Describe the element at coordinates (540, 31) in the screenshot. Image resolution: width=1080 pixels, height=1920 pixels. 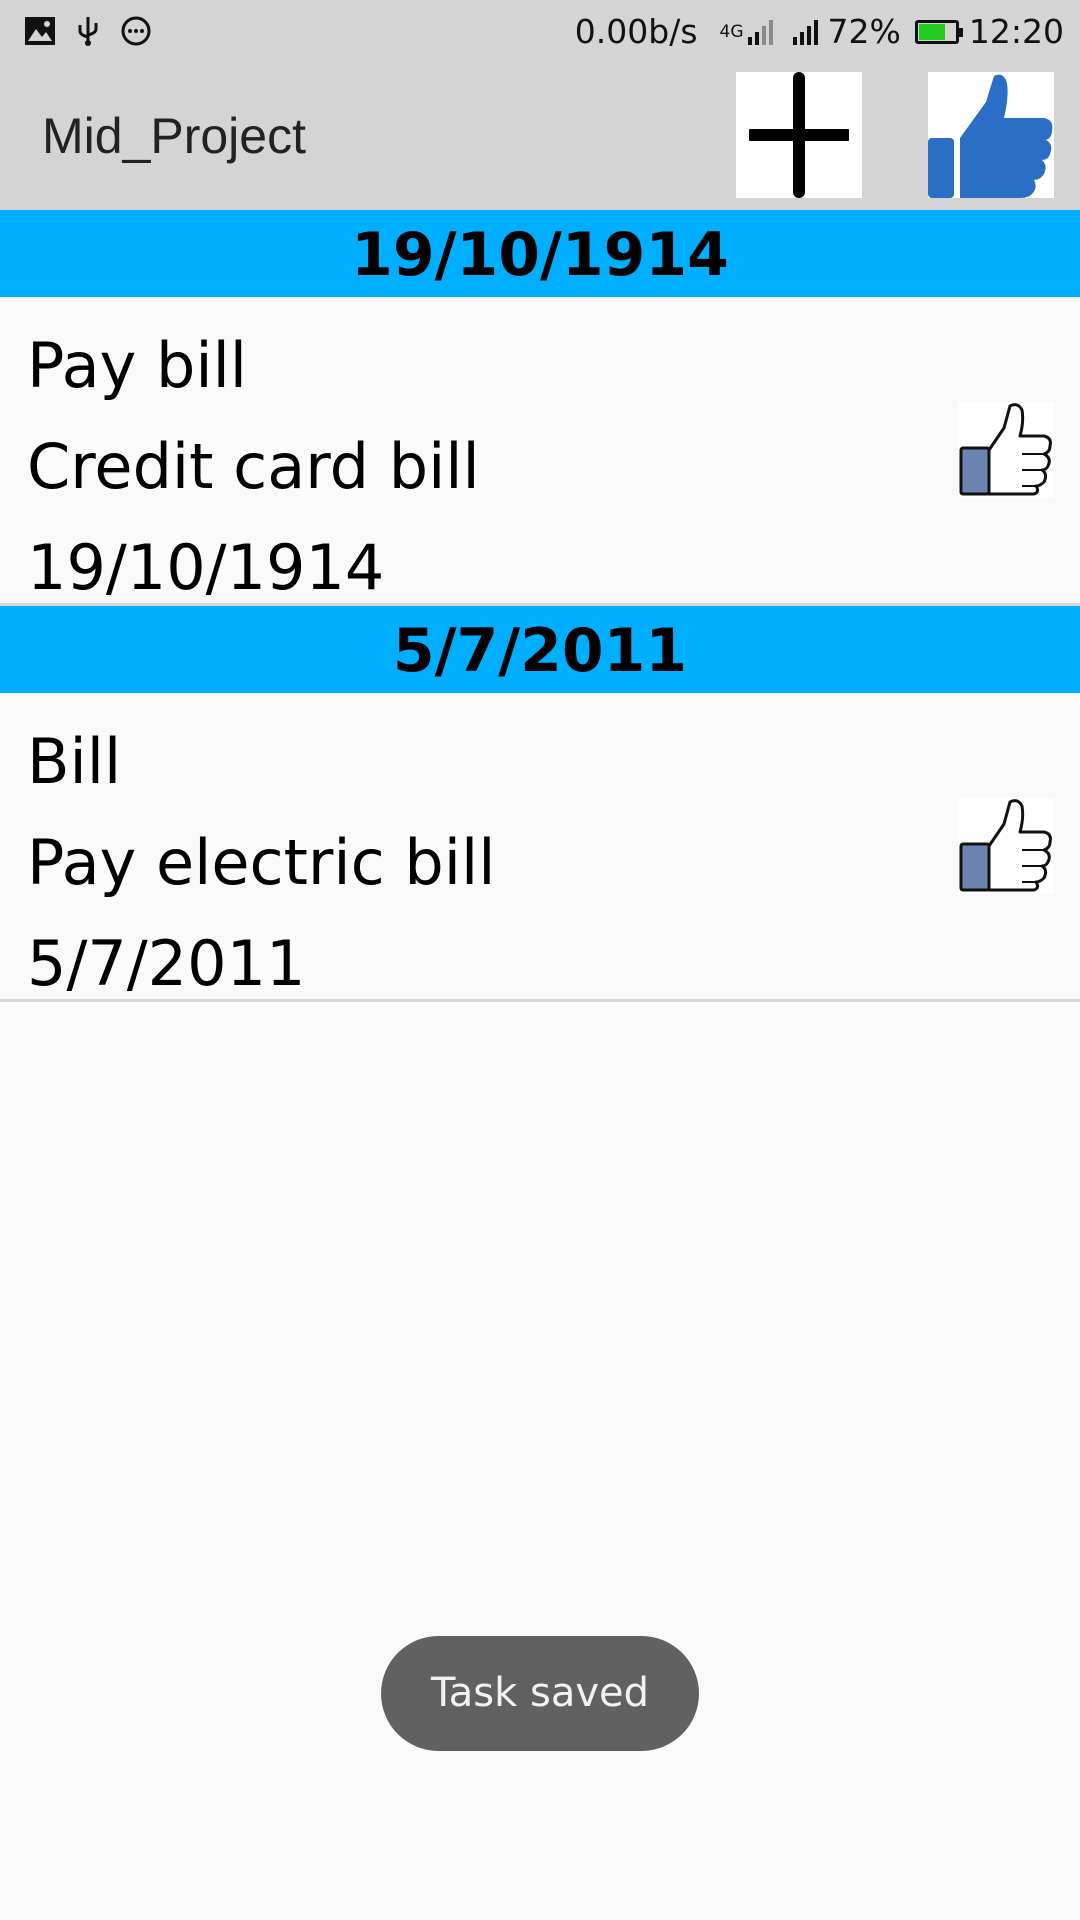
I see `status-bar: 0.00b/s 4G 72% 12:20` at that location.